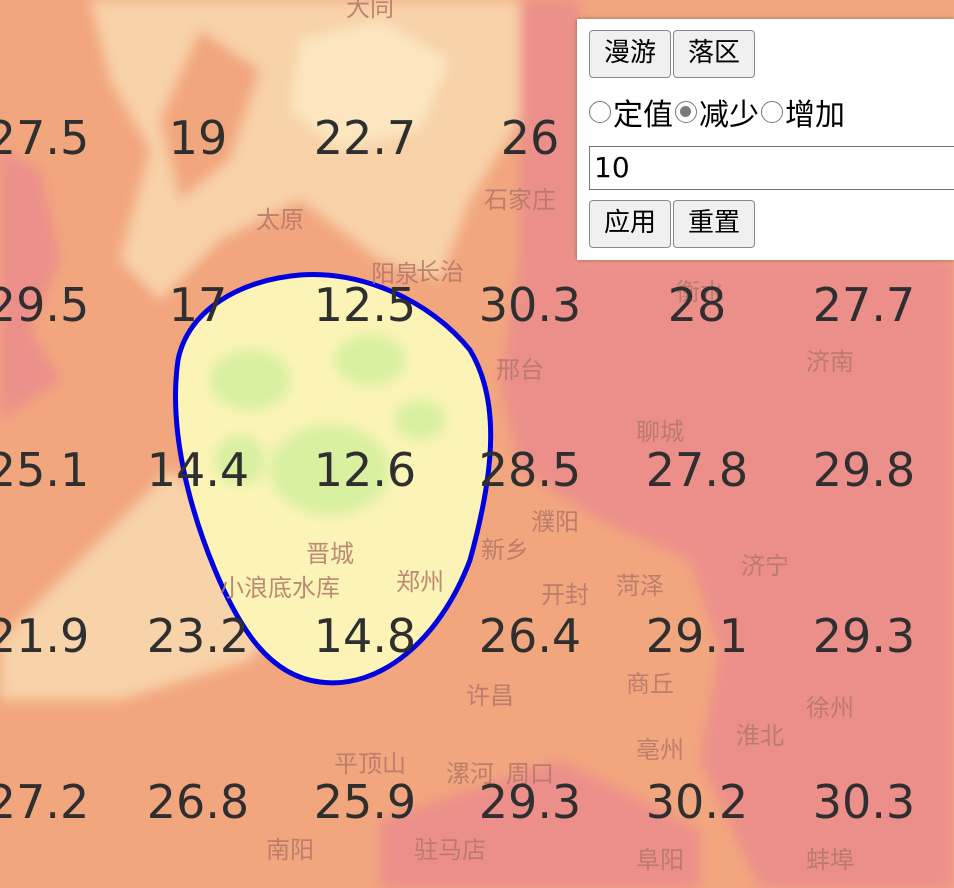 The image size is (954, 888). I want to click on radio-decrease-label: 减少, so click(729, 115).